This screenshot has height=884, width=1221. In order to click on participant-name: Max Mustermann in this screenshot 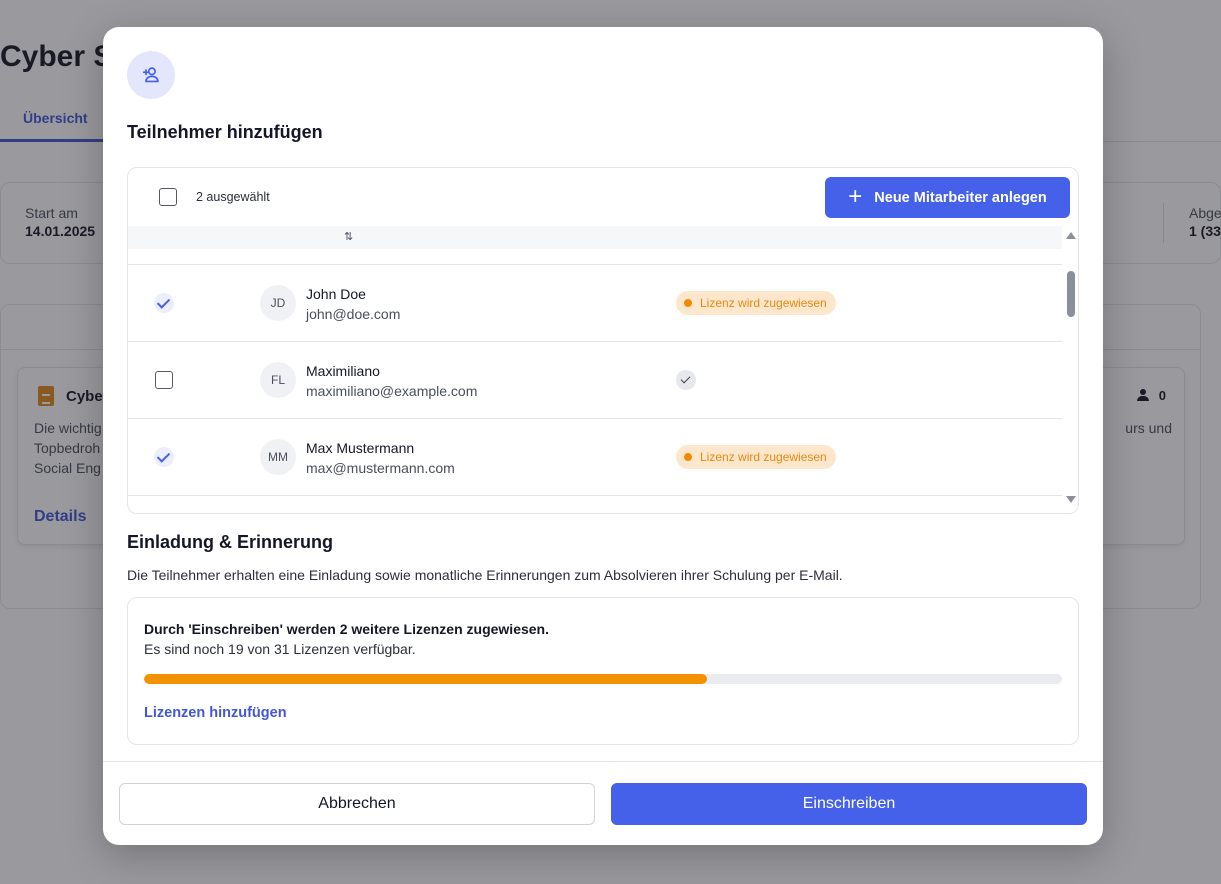, I will do `click(360, 448)`.